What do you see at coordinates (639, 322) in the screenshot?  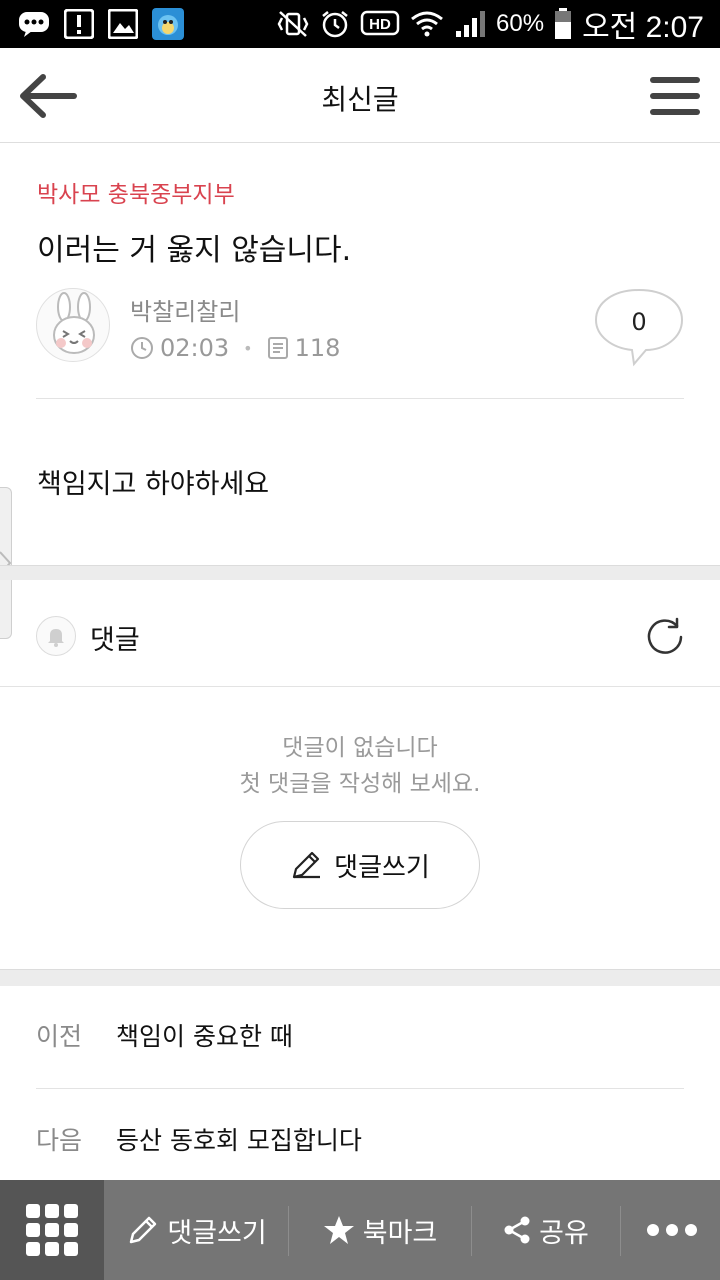 I see `comment-count: 0` at bounding box center [639, 322].